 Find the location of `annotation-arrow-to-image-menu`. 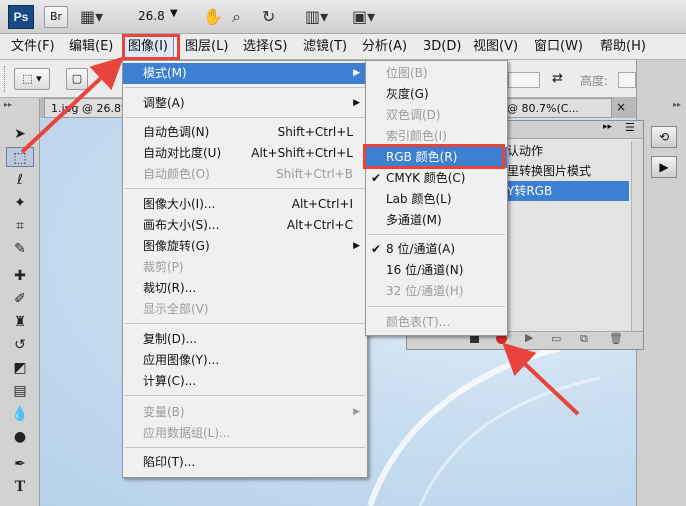

annotation-arrow-to-image-menu is located at coordinates (72, 105).